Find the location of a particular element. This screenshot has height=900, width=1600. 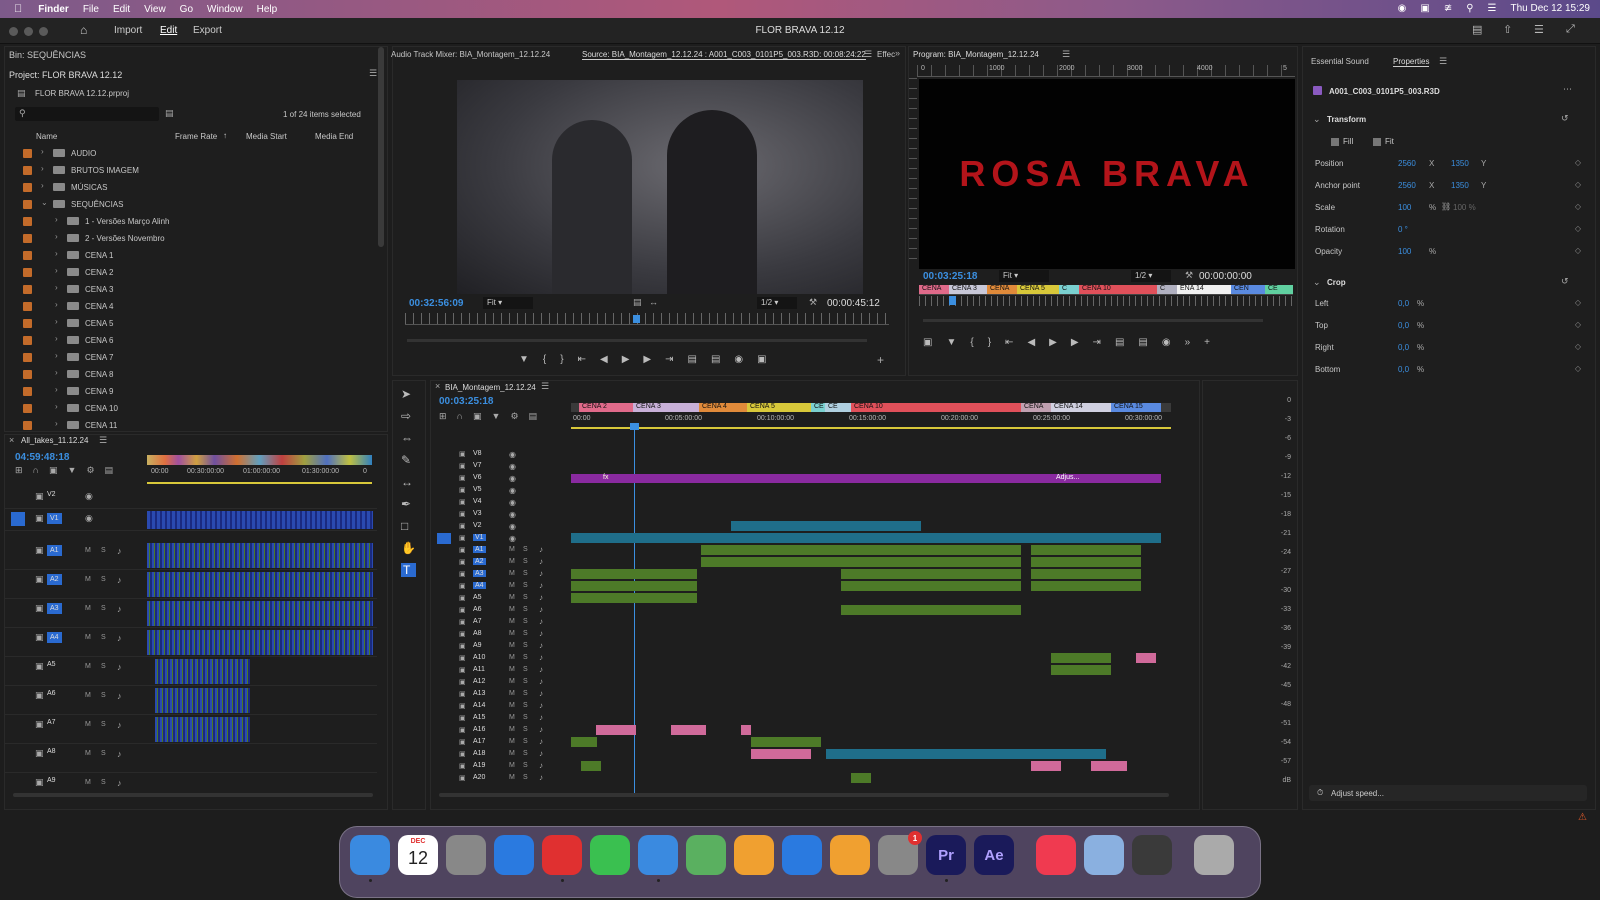

timeline-track: ▣ A6 M S ♪ is located at coordinates (803, 611).